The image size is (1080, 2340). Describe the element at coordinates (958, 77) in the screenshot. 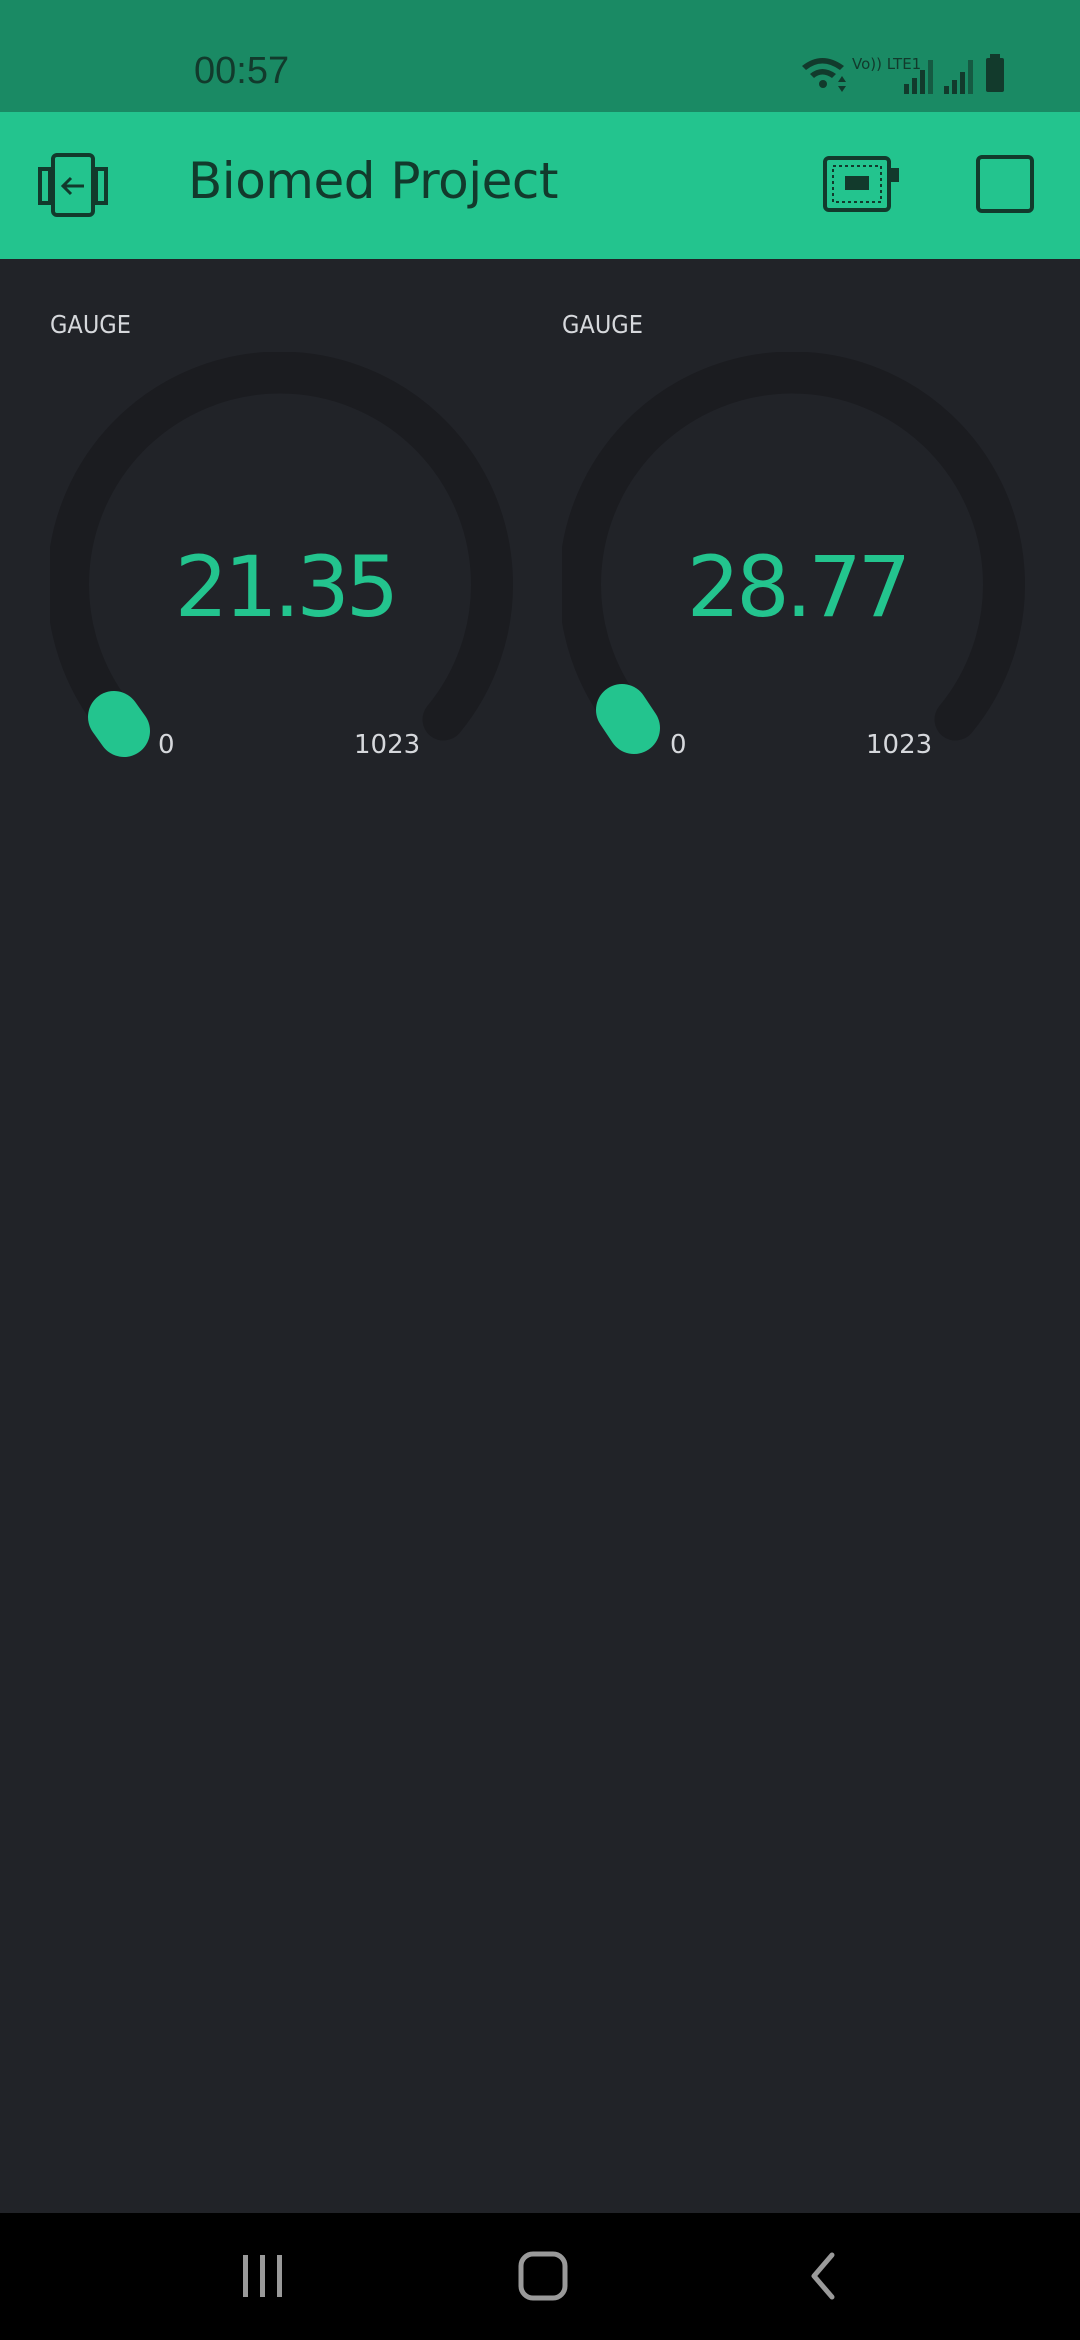

I see `signal-2-icon` at that location.